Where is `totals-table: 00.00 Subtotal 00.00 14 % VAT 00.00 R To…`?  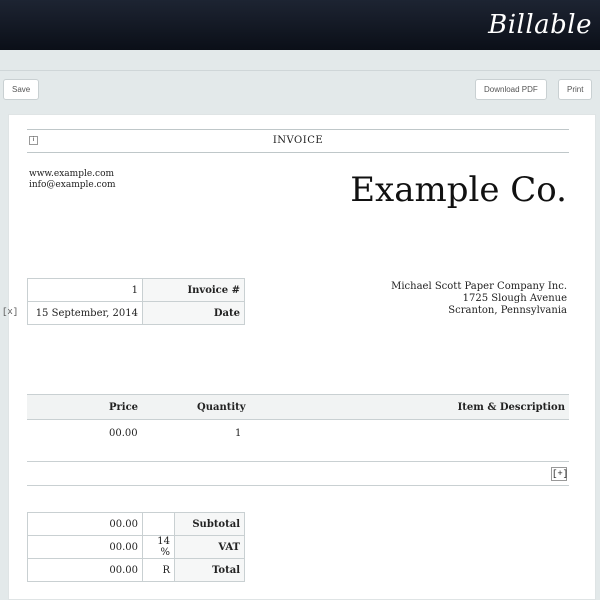 totals-table: 00.00 Subtotal 00.00 14 % VAT 00.00 R To… is located at coordinates (136, 547).